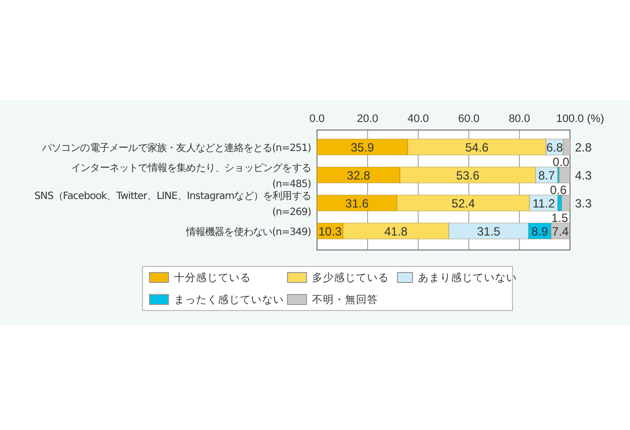  I want to click on tick-label: 60.0, so click(469, 119).